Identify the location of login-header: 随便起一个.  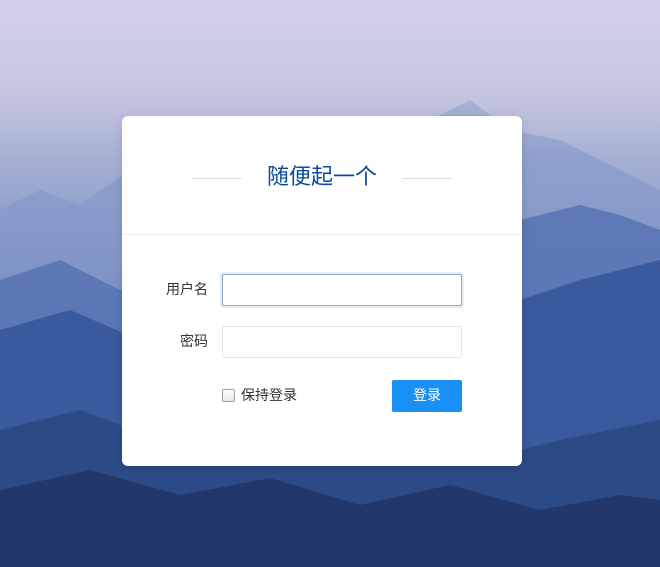
(322, 175).